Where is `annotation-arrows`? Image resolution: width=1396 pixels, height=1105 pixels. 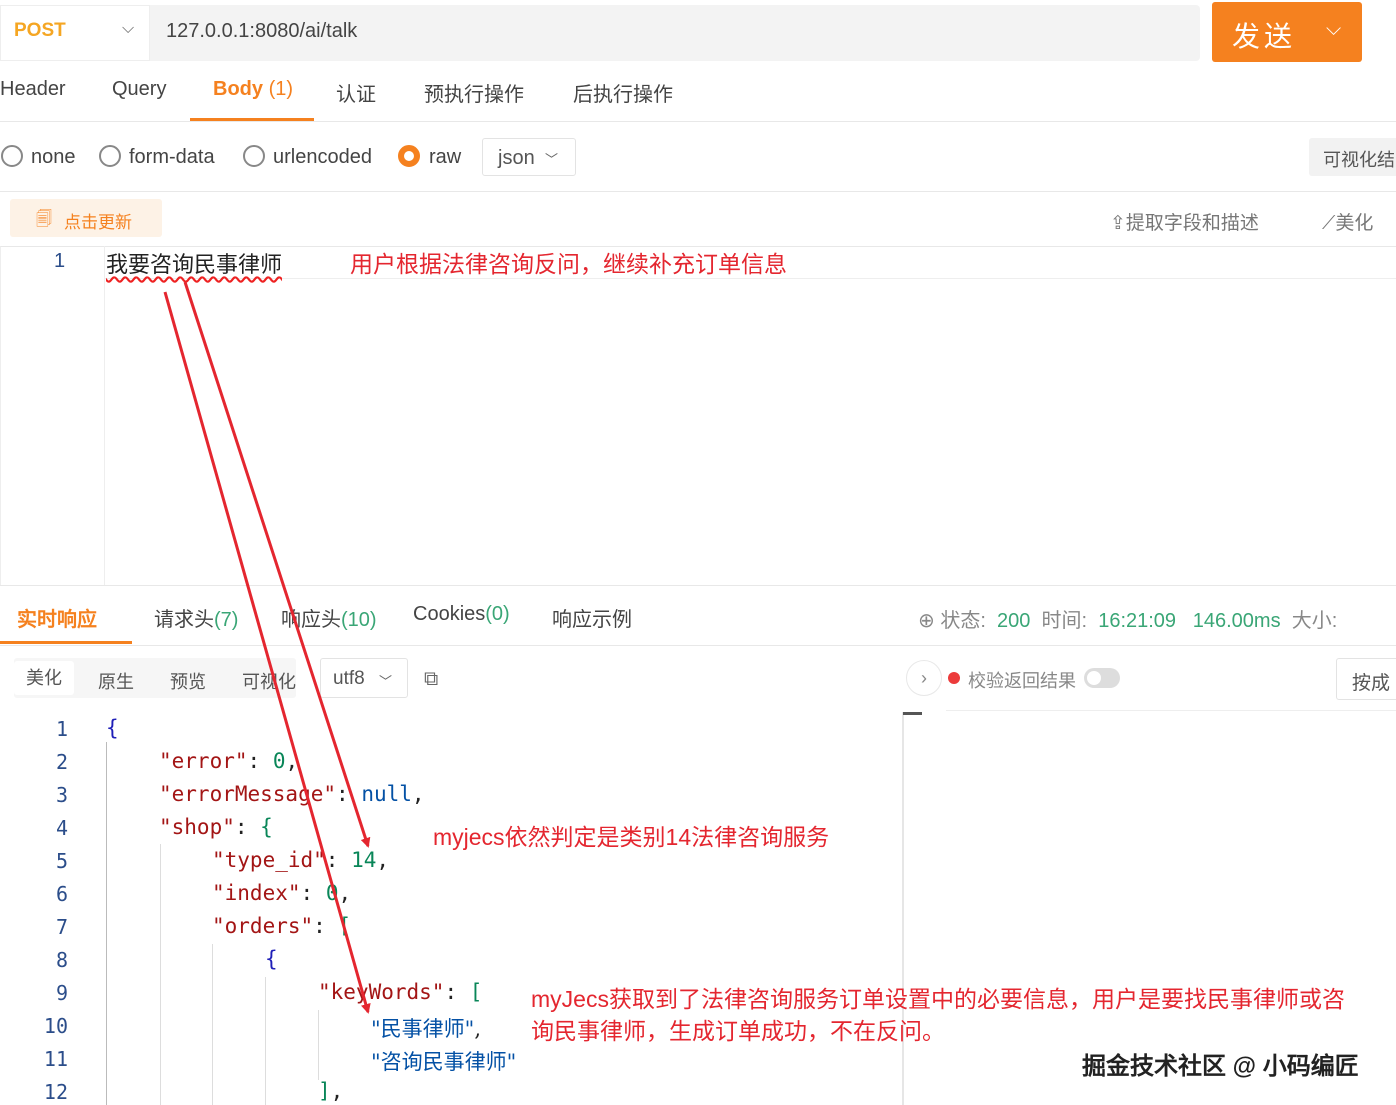
annotation-arrows is located at coordinates (267, 647).